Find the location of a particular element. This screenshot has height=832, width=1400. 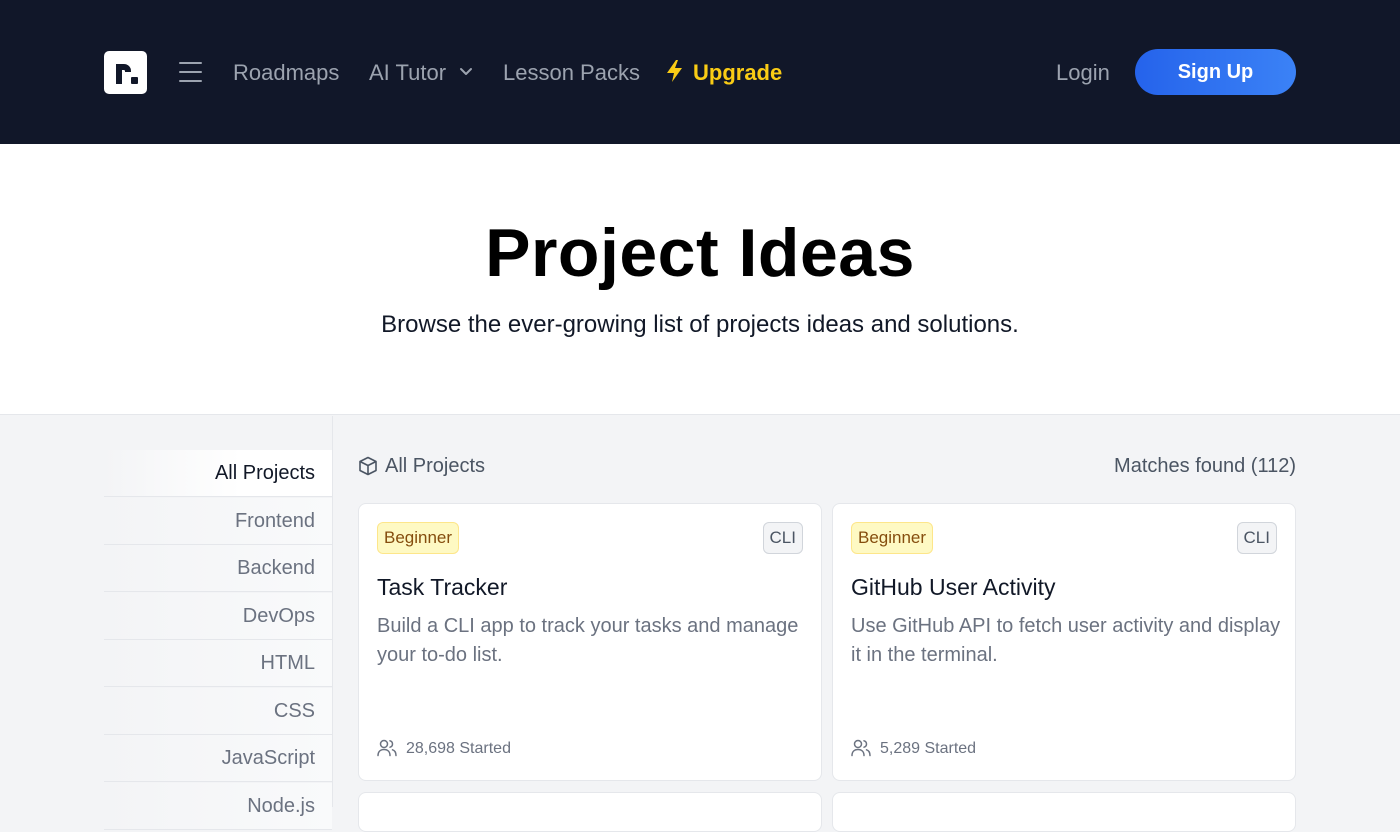

nav-lesson-packs-link: Lesson Packs is located at coordinates (571, 73).